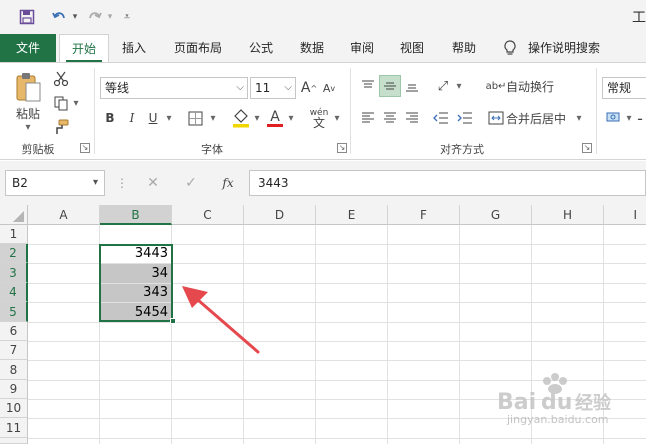 The image size is (646, 444). Describe the element at coordinates (309, 88) in the screenshot. I see `grow-font-button: A ^` at that location.